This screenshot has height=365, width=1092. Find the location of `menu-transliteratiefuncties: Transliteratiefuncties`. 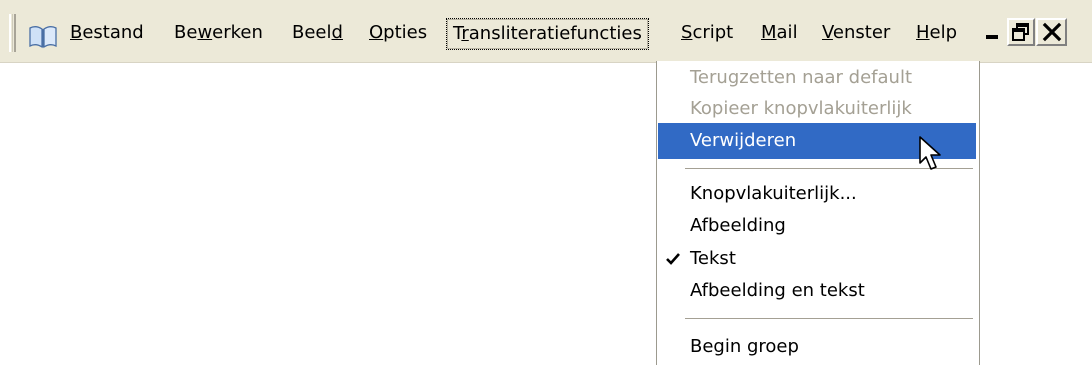

menu-transliteratiefuncties: Transliteratiefuncties is located at coordinates (547, 34).